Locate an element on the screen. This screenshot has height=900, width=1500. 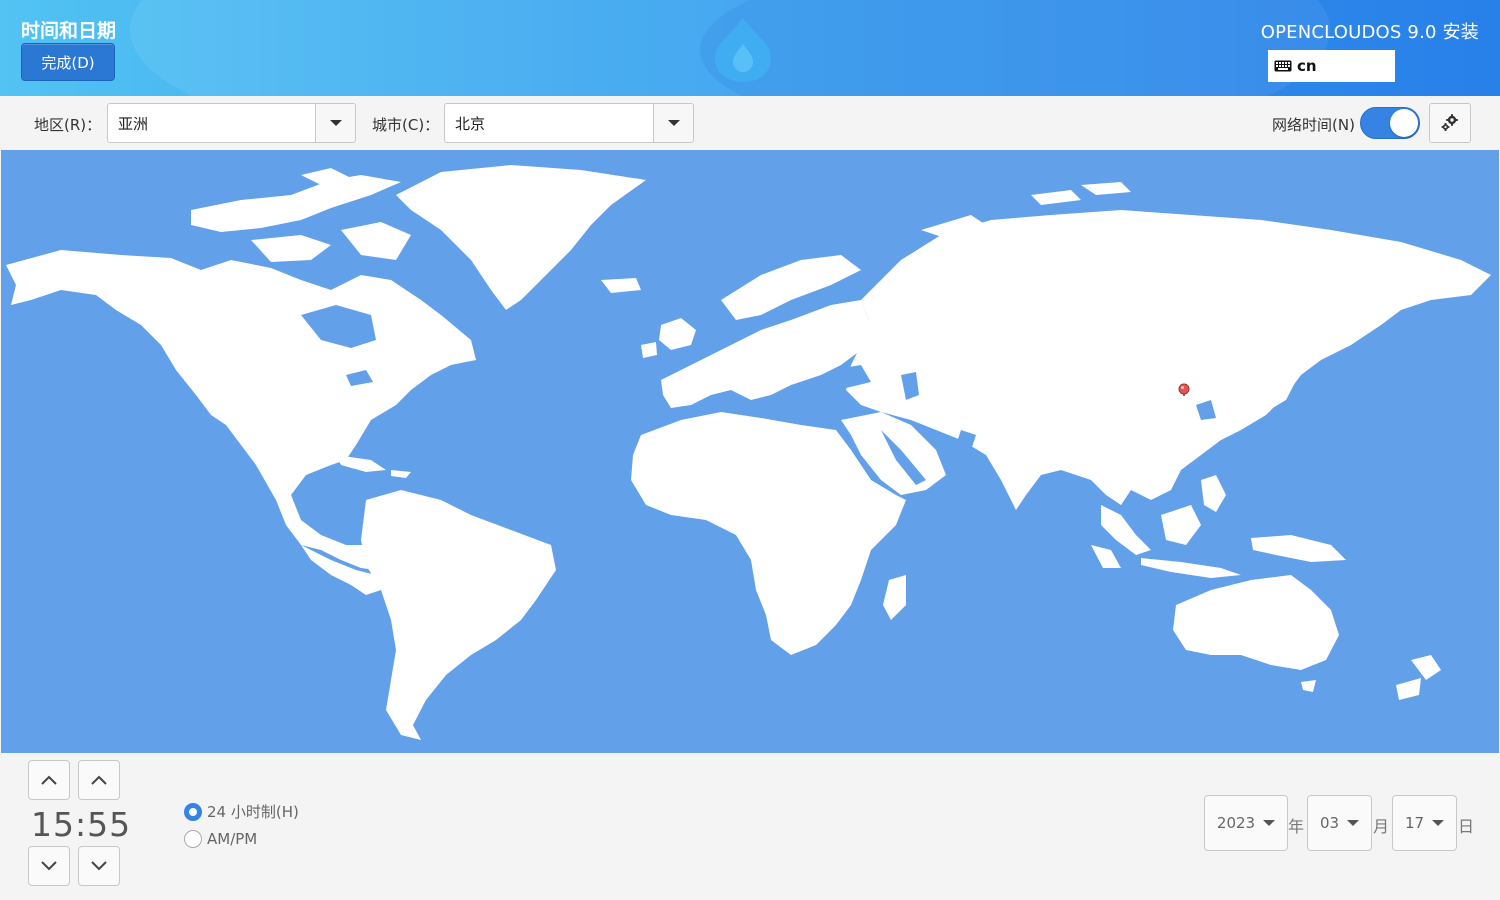
gear-icon is located at coordinates (1449, 122).